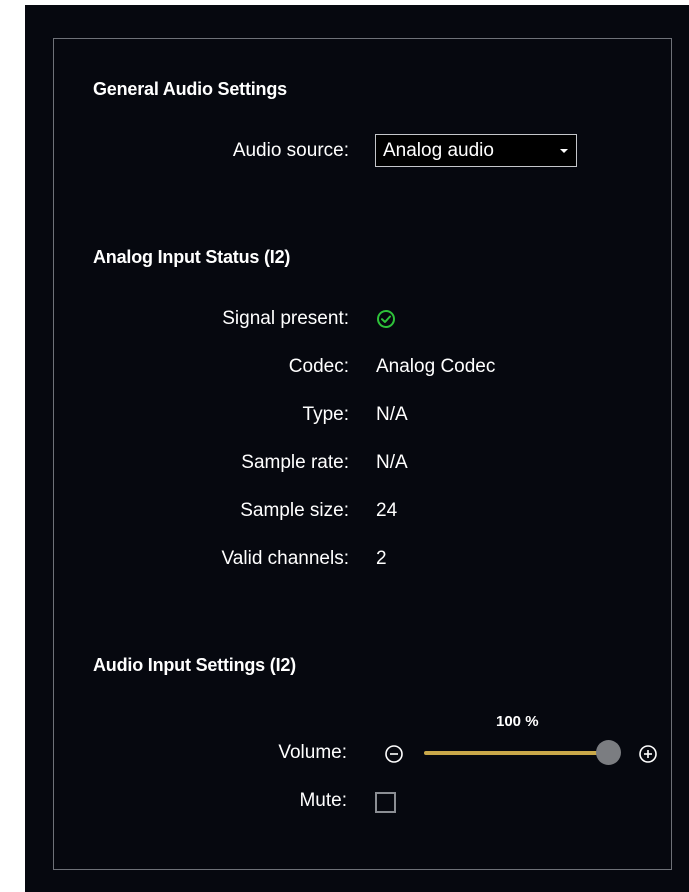 The image size is (689, 892). What do you see at coordinates (386, 319) in the screenshot?
I see `check-circle-icon` at bounding box center [386, 319].